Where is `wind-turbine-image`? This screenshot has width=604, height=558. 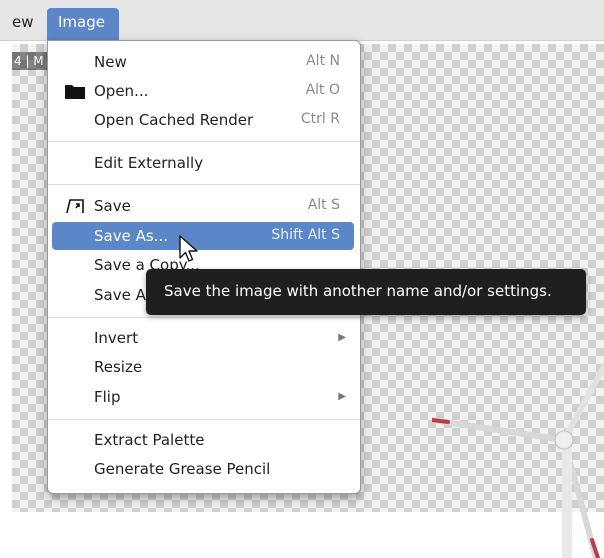
wind-turbine-image is located at coordinates (518, 458).